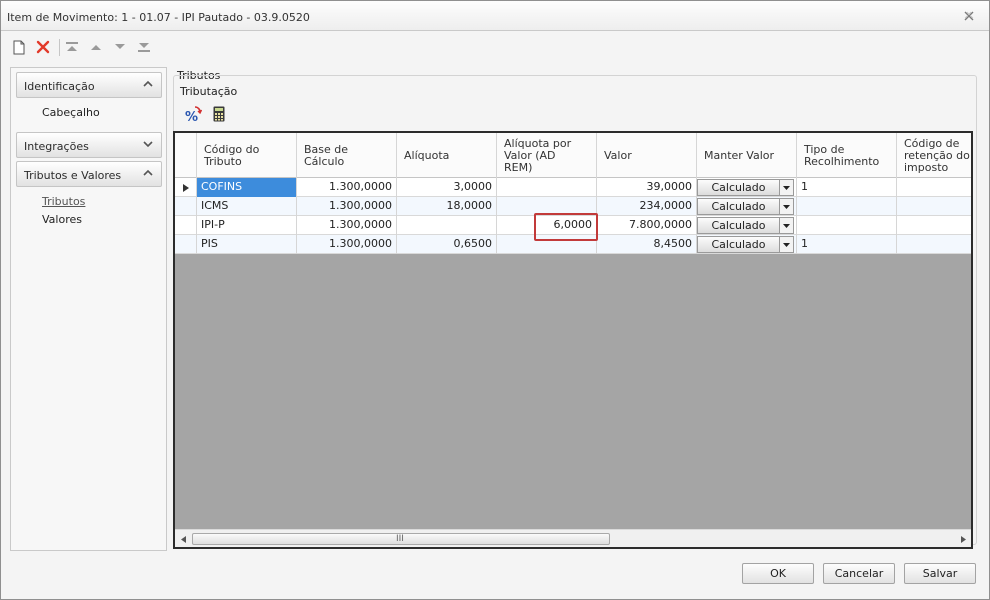 The height and width of the screenshot is (600, 990). What do you see at coordinates (63, 201) in the screenshot?
I see `sidebar-item-tributos: Tributos` at bounding box center [63, 201].